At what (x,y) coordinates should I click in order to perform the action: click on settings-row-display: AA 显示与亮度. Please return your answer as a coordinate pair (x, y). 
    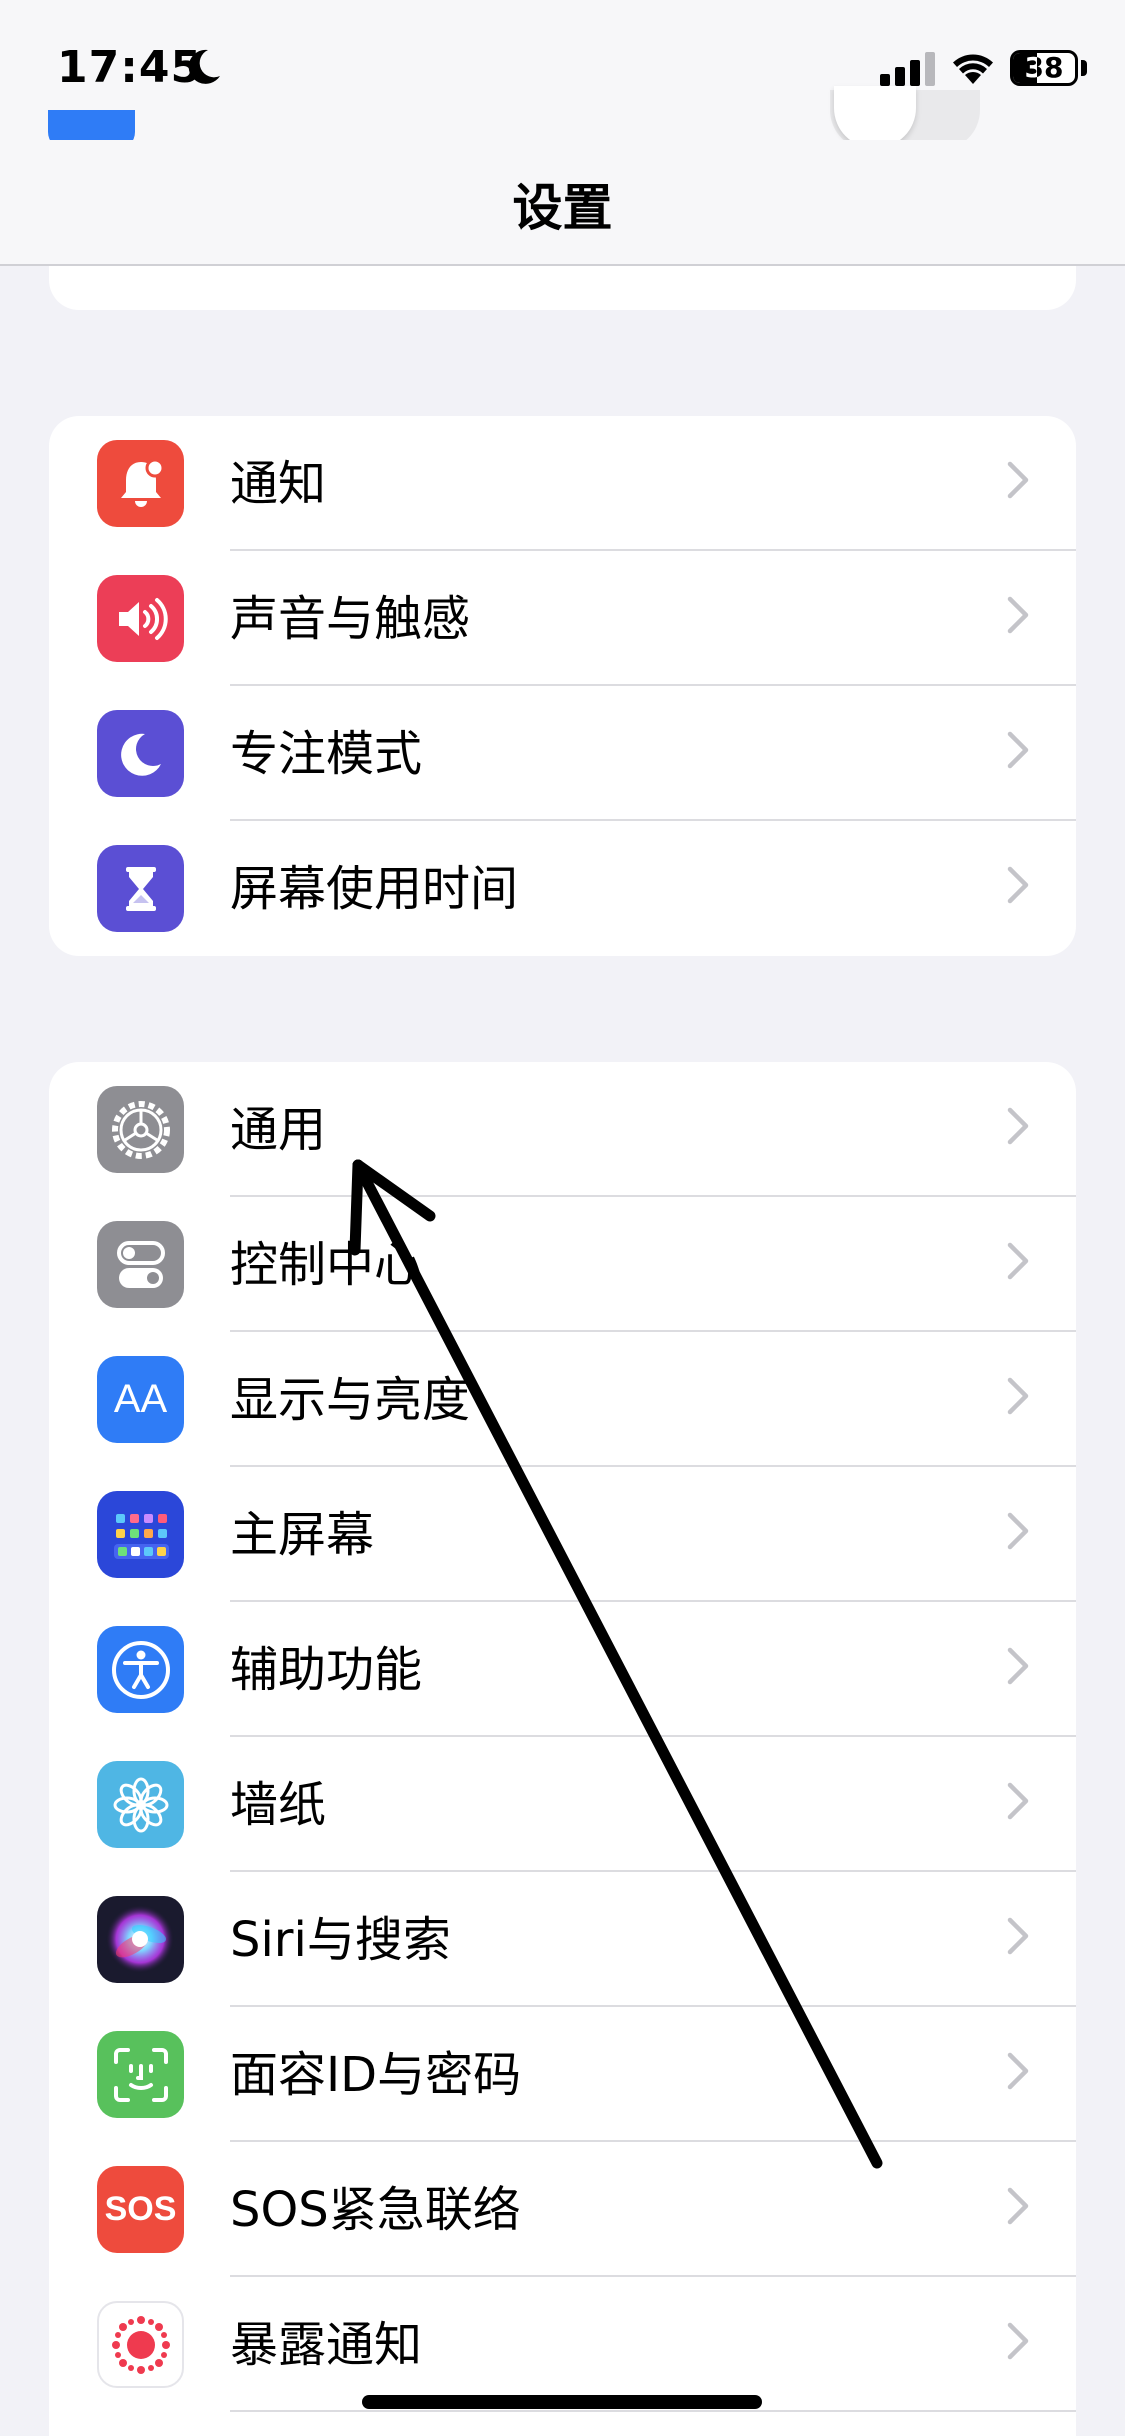
    Looking at the image, I should click on (562, 1399).